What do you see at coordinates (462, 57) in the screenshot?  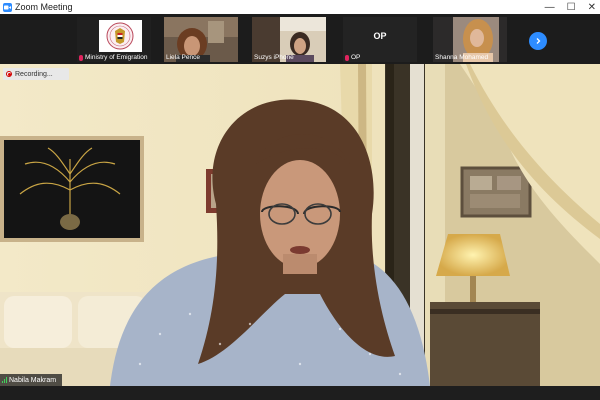 I see `participant-name: Shanna Mohamed` at bounding box center [462, 57].